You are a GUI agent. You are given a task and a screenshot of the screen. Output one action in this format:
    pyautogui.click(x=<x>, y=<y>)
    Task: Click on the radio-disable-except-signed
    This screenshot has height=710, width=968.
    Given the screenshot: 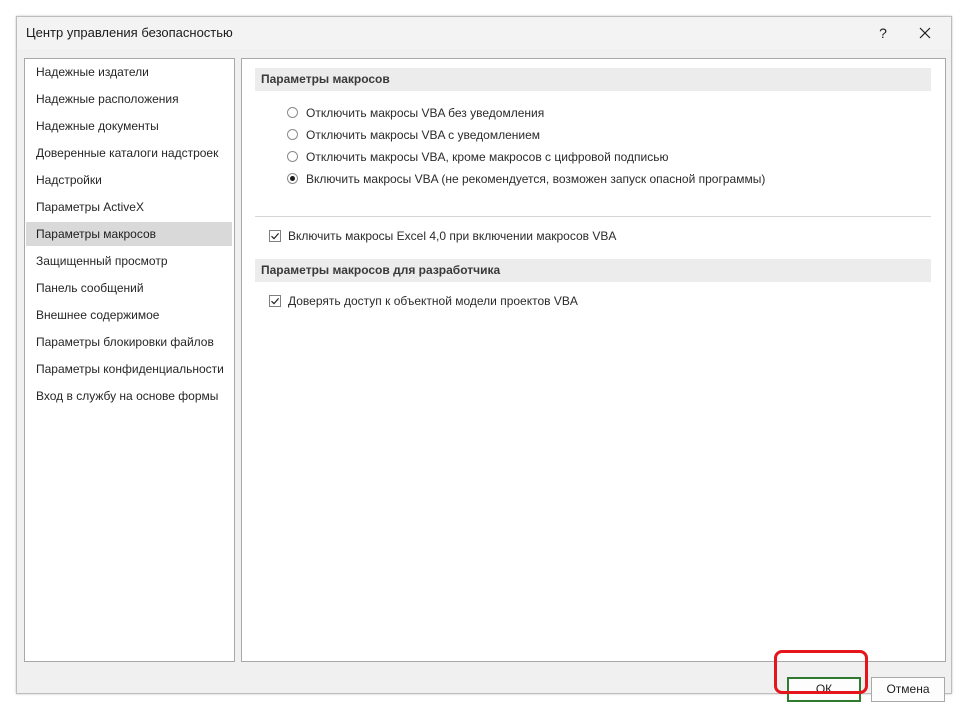 What is the action you would take?
    pyautogui.click(x=292, y=156)
    